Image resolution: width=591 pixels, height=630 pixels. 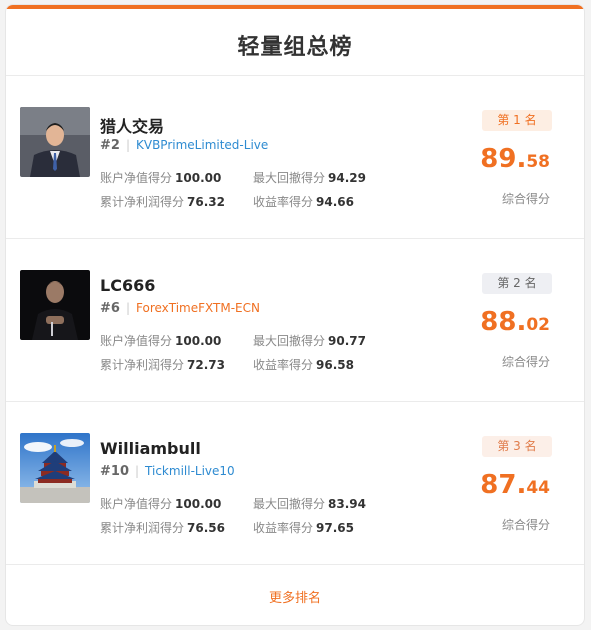 I want to click on trader-name: 猎人交易, so click(x=132, y=125).